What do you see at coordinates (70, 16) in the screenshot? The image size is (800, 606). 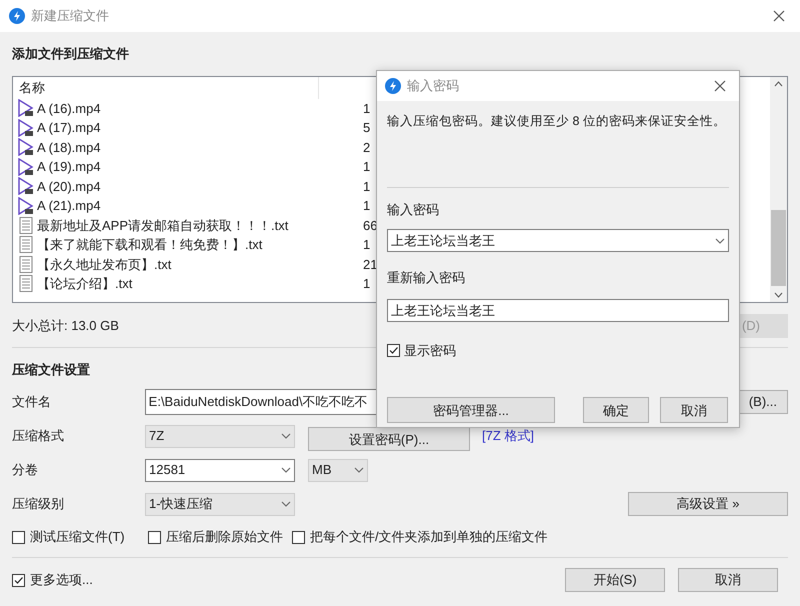 I see `window-title: 新建压缩文件` at bounding box center [70, 16].